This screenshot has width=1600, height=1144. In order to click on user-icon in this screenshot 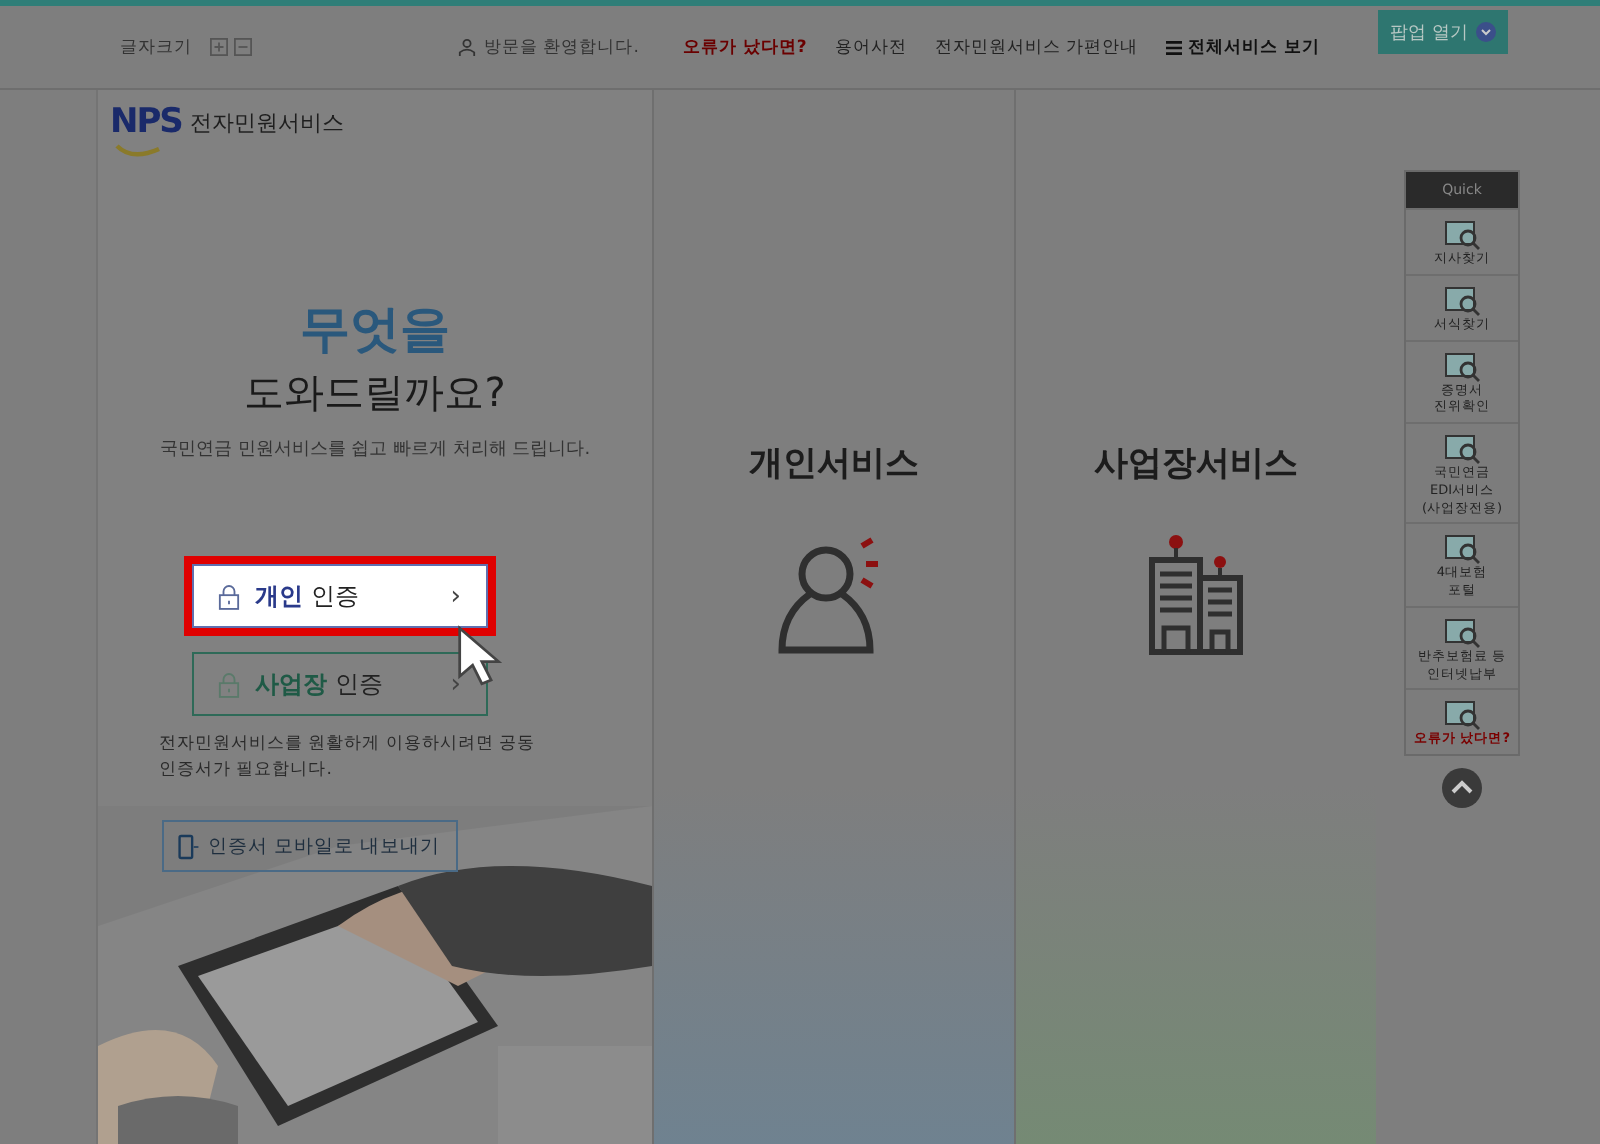, I will do `click(467, 47)`.